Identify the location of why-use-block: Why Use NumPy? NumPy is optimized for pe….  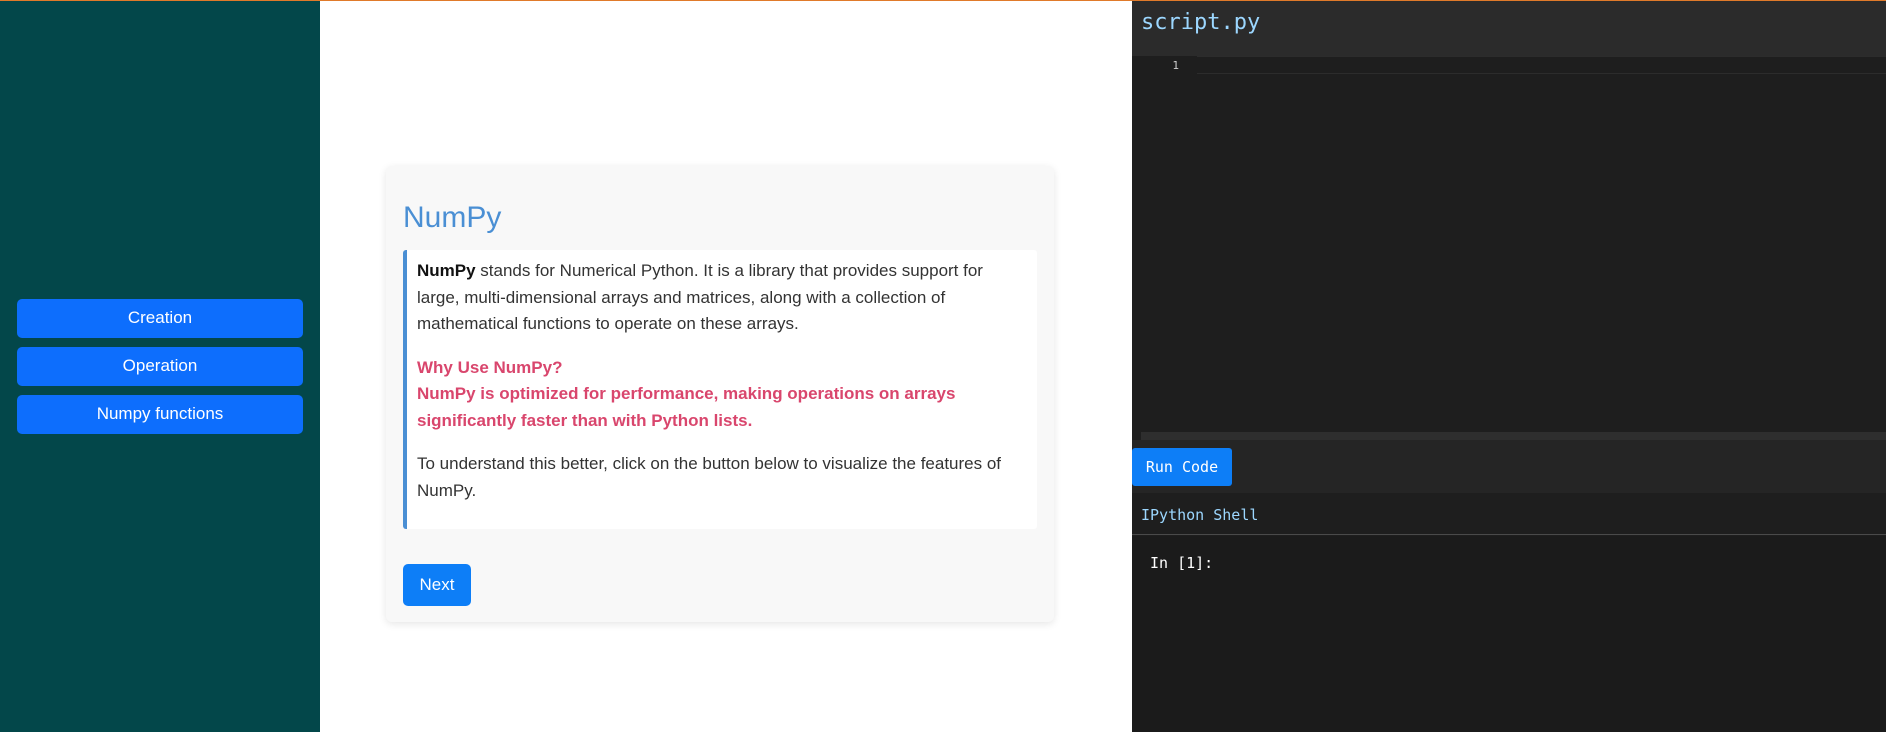
(720, 395).